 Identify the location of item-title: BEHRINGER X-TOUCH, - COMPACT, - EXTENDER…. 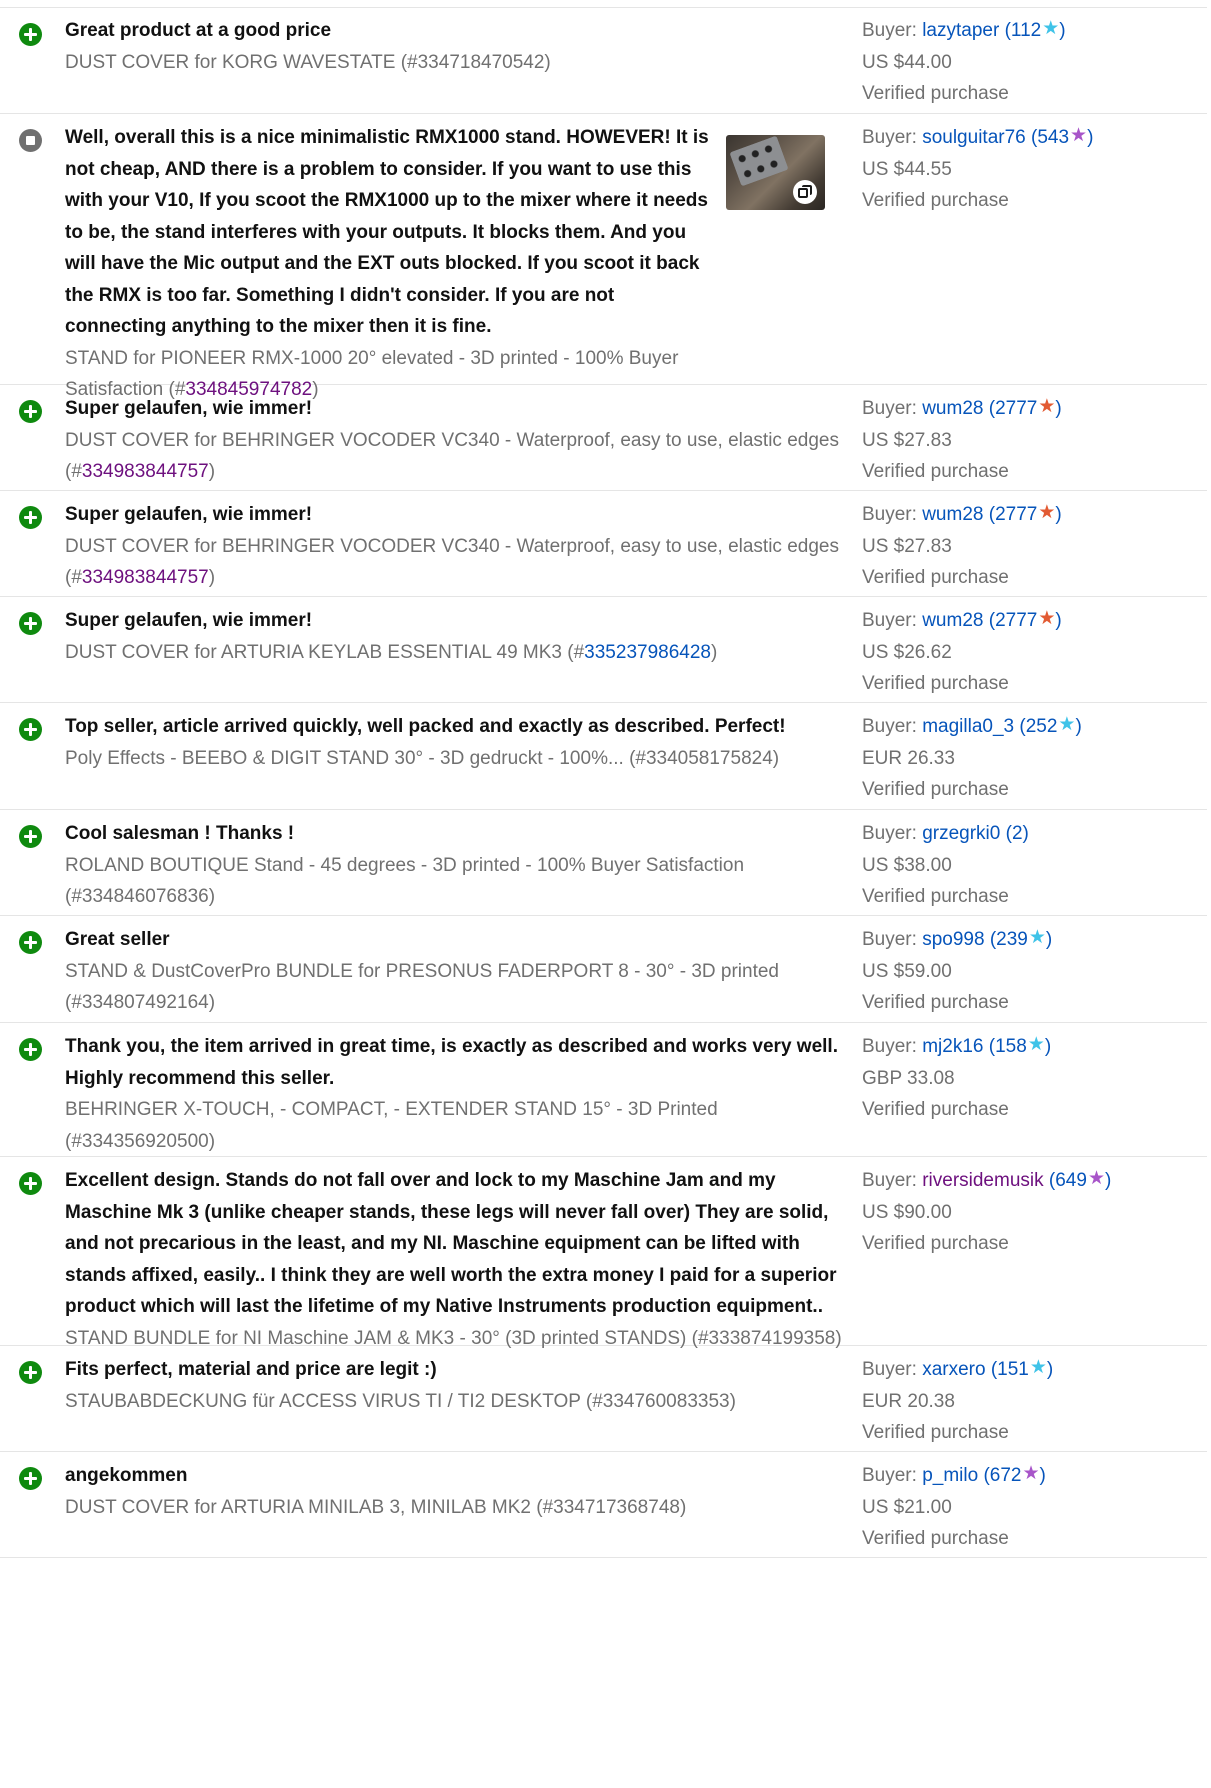
(391, 1125).